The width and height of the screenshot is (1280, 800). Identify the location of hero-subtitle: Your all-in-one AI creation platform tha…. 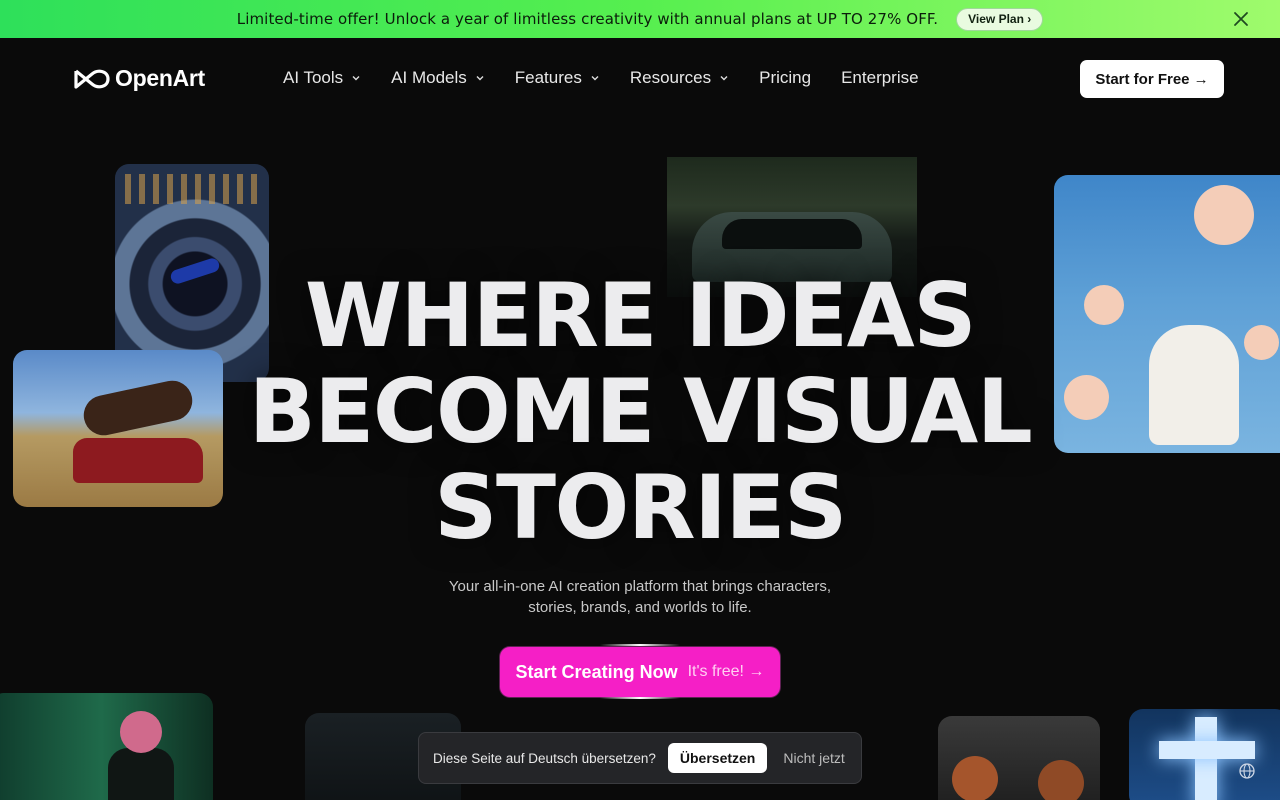
(640, 597).